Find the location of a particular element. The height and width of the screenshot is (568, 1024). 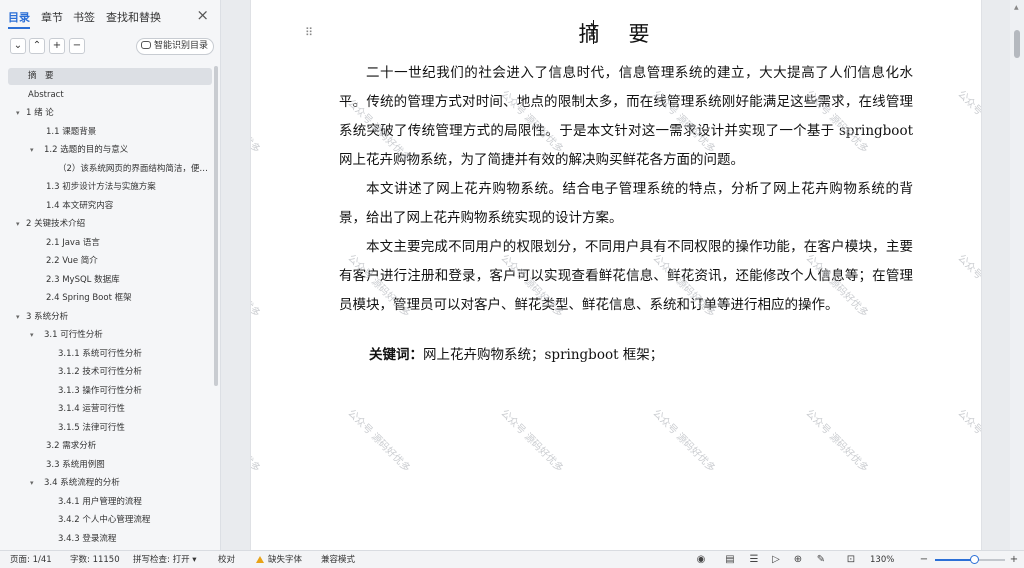

outline-item: 2.2 Vue 简介 is located at coordinates (110, 261).